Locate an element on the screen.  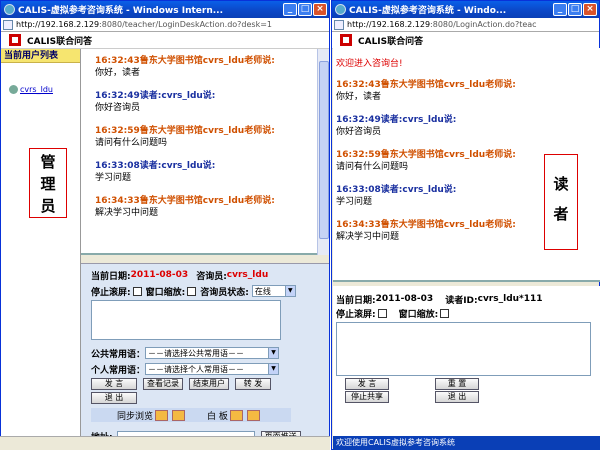
admin-message-text: 你好咨询员 is located at coordinates (118, 108).